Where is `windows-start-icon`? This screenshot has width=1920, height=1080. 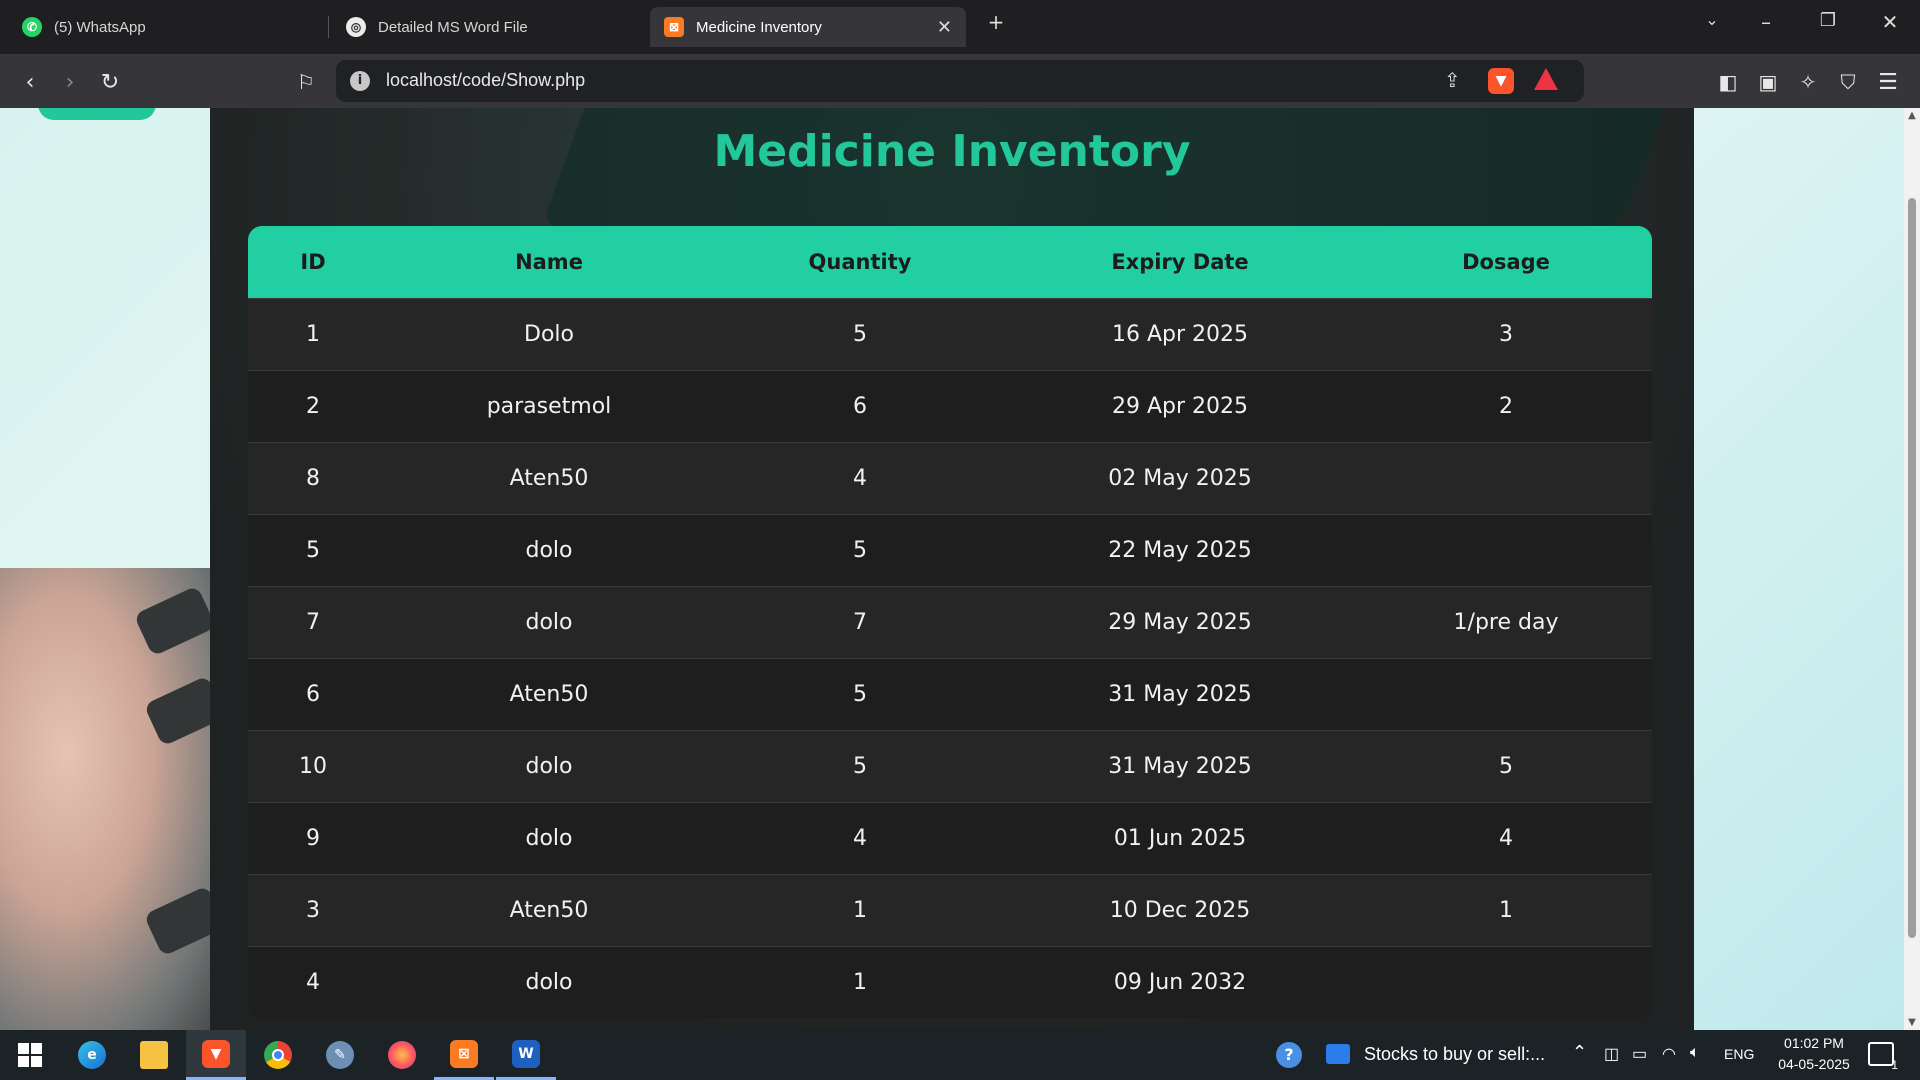 windows-start-icon is located at coordinates (30, 1055).